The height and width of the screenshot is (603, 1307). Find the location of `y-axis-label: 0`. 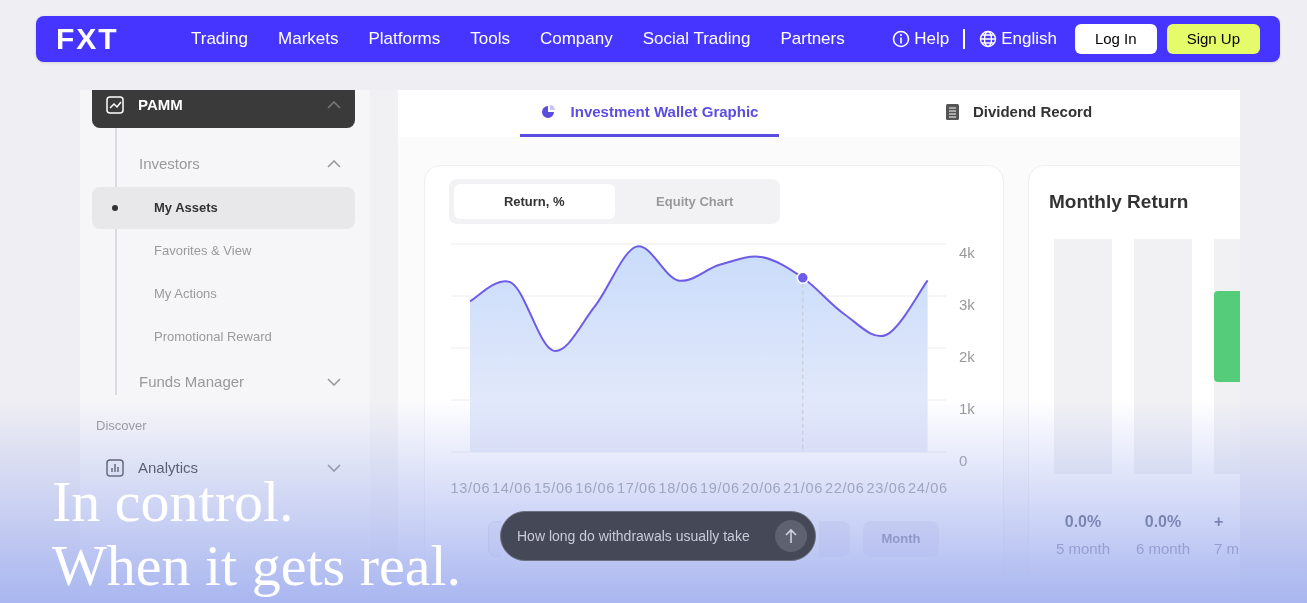

y-axis-label: 0 is located at coordinates (963, 460).